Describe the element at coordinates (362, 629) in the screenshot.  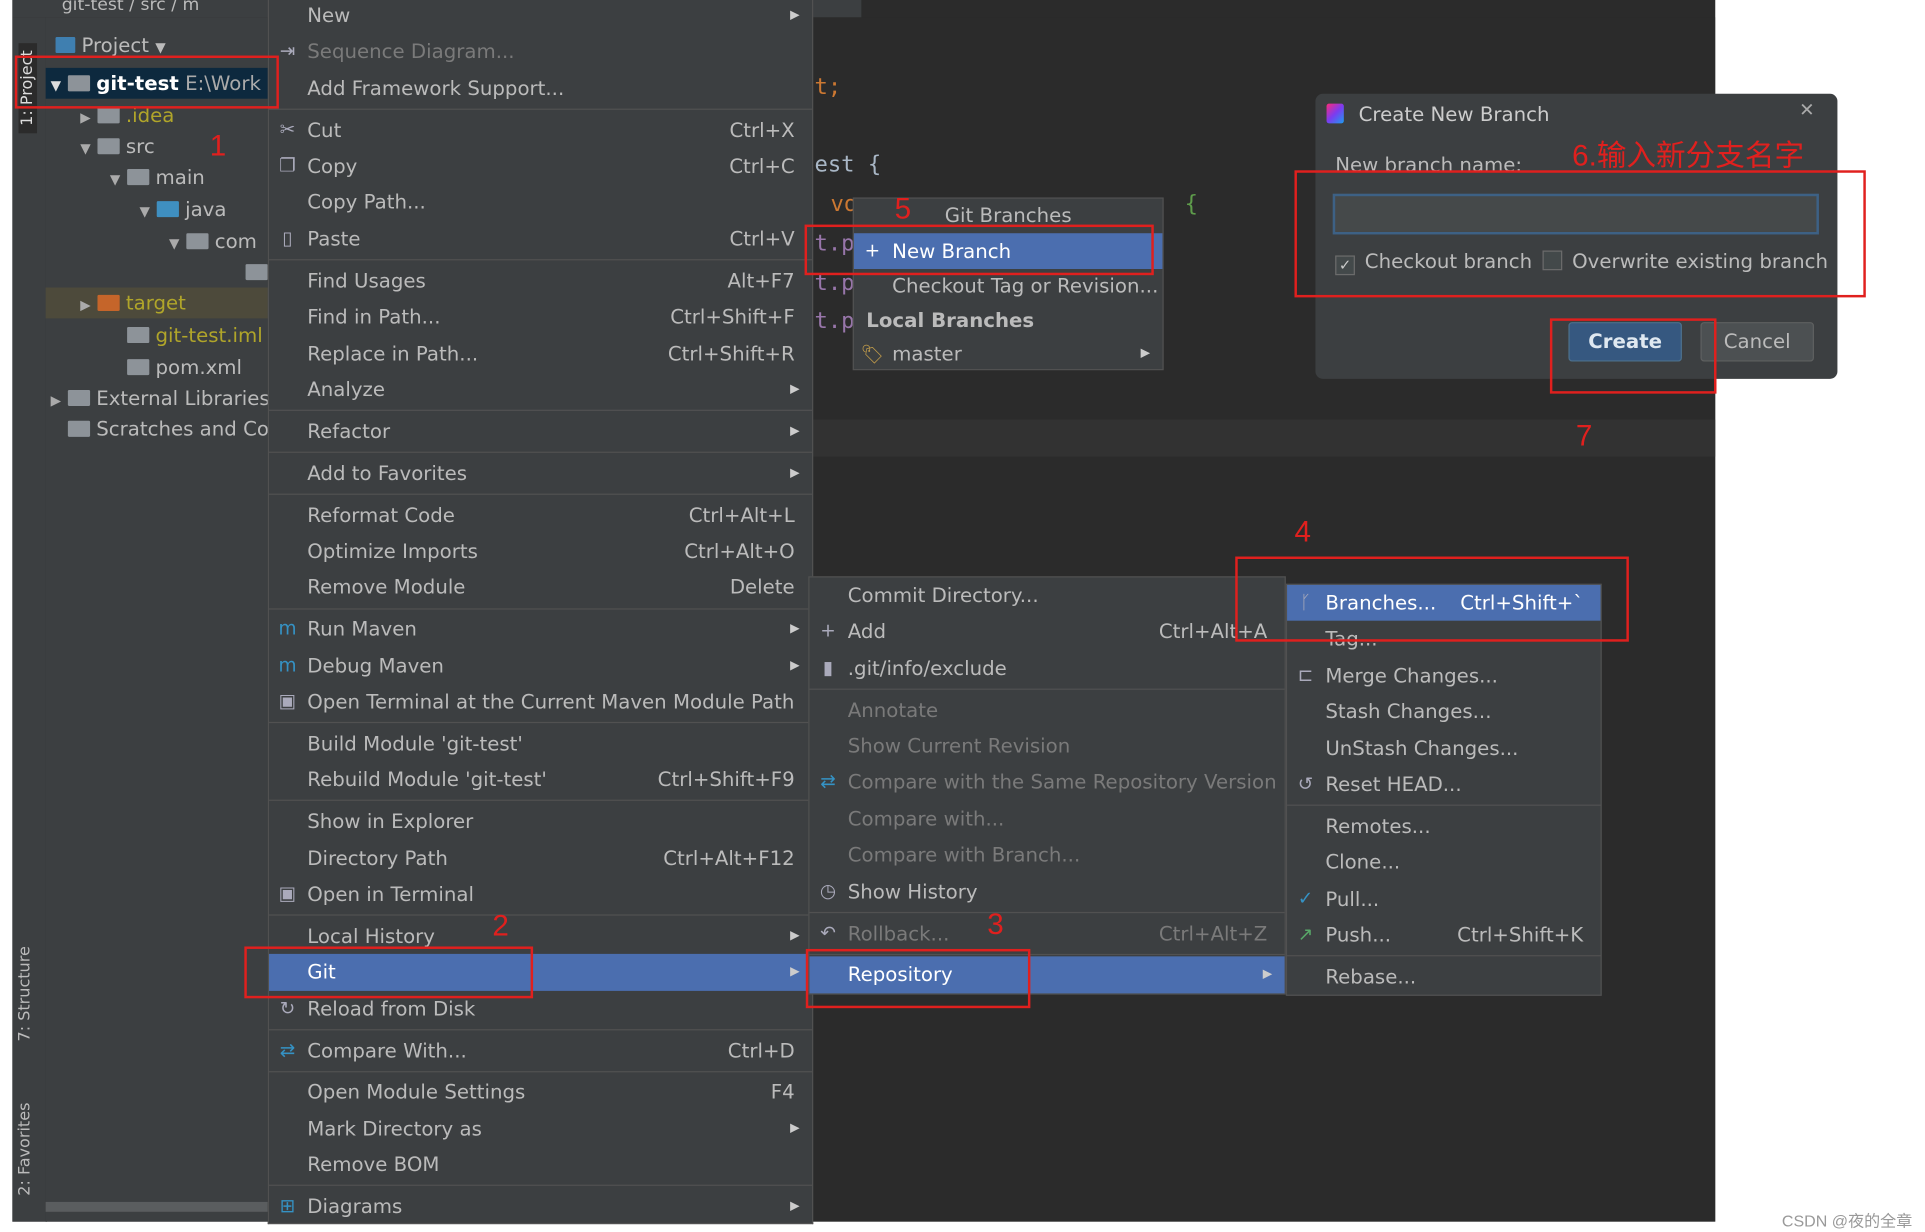
I see `menu-item-label: Run Maven` at that location.